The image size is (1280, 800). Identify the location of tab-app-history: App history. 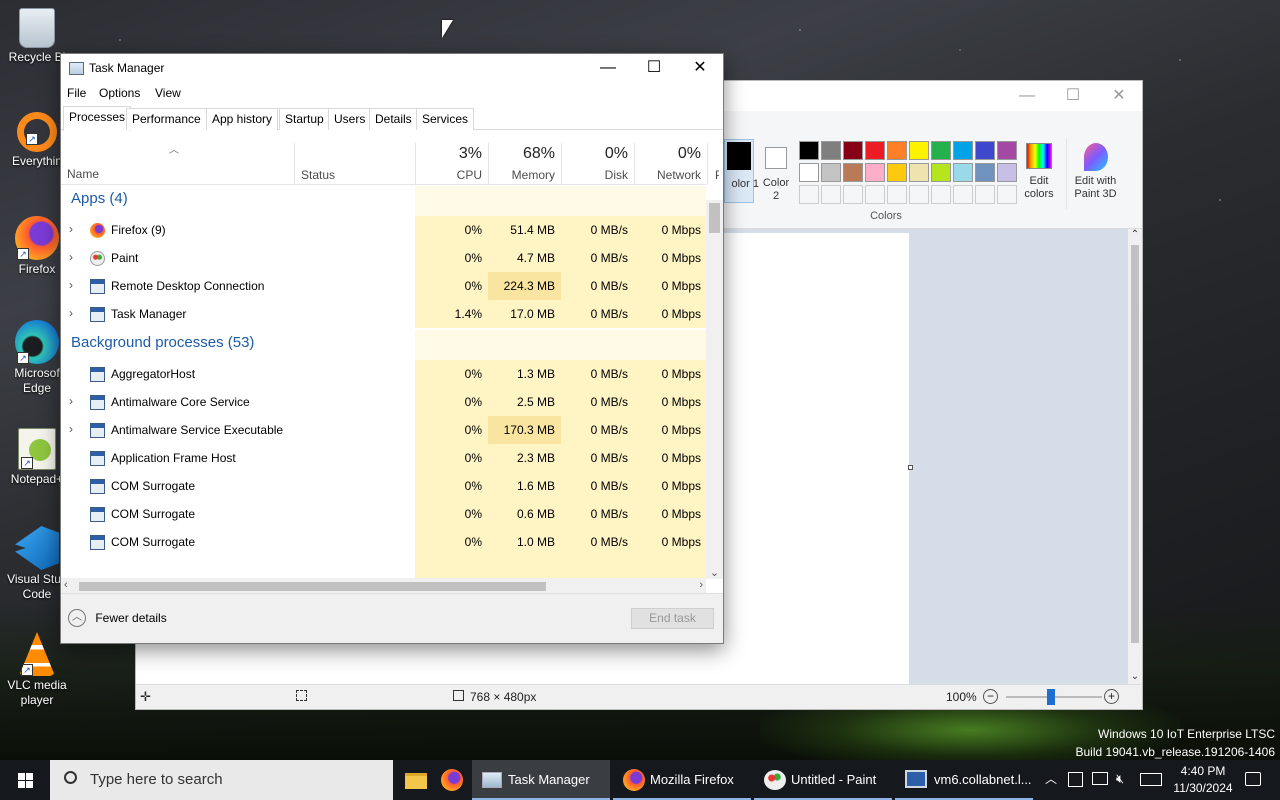
(242, 119).